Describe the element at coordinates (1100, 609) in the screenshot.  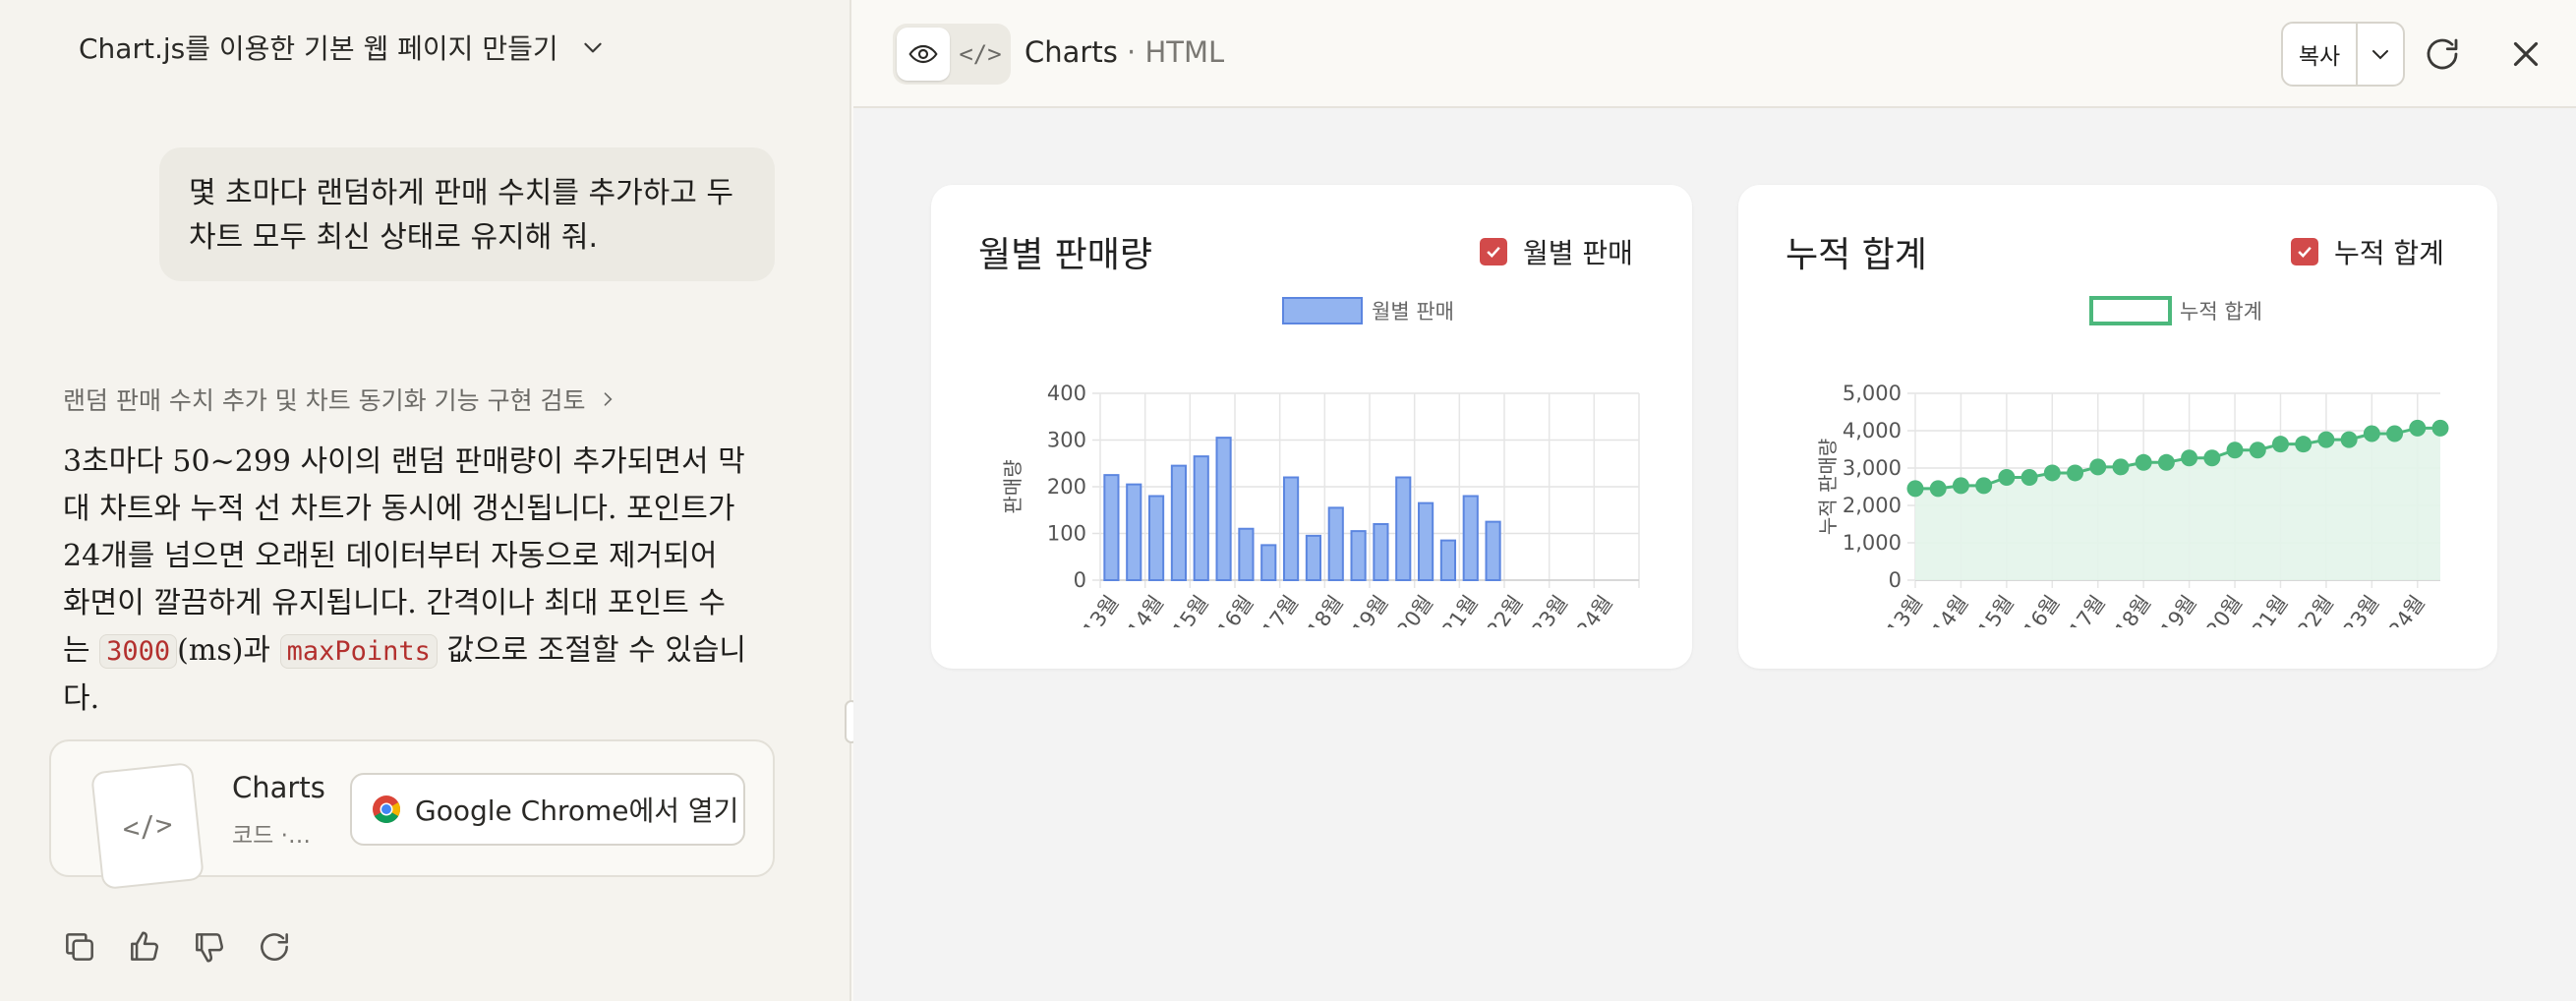
I see `x-tick-label: 13월` at that location.